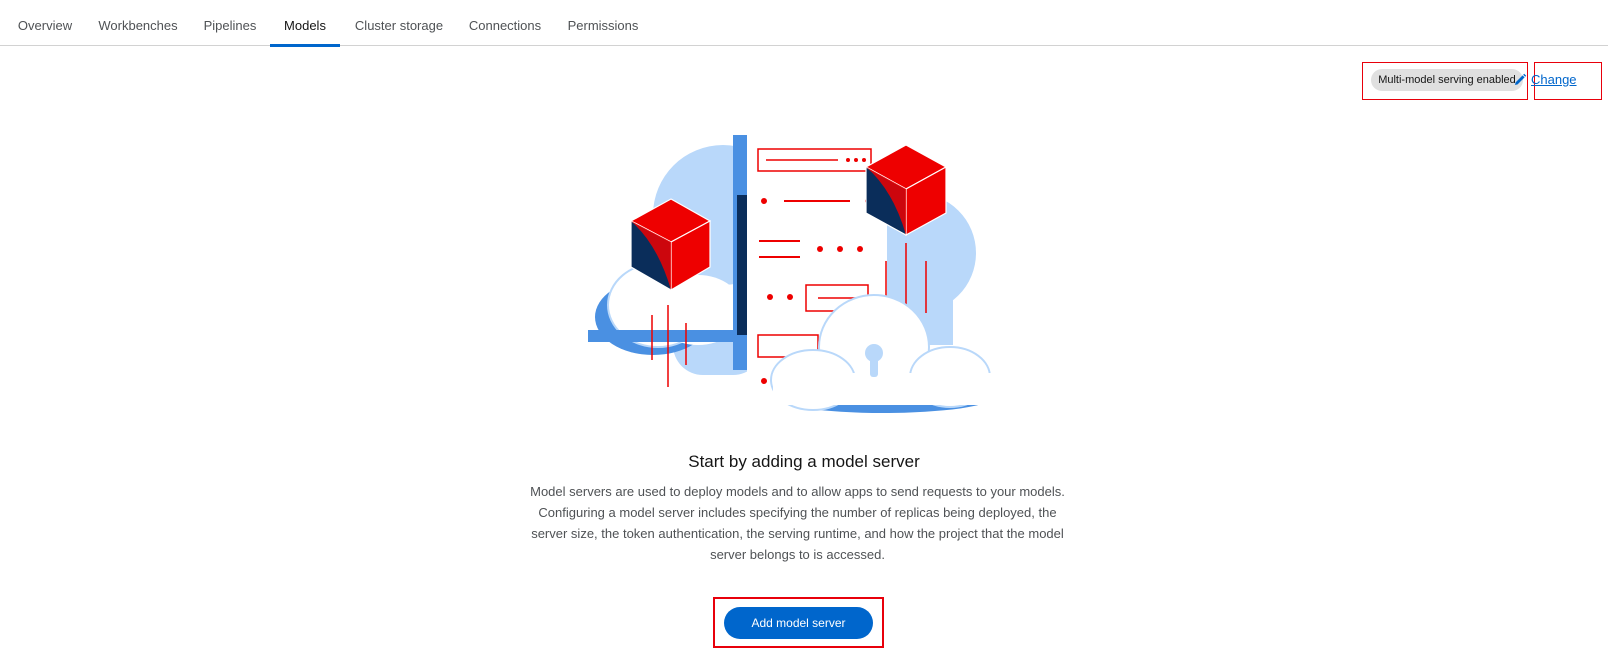 The width and height of the screenshot is (1608, 648). Describe the element at coordinates (804, 461) in the screenshot. I see `empty-state-title: Start by adding a model server` at that location.